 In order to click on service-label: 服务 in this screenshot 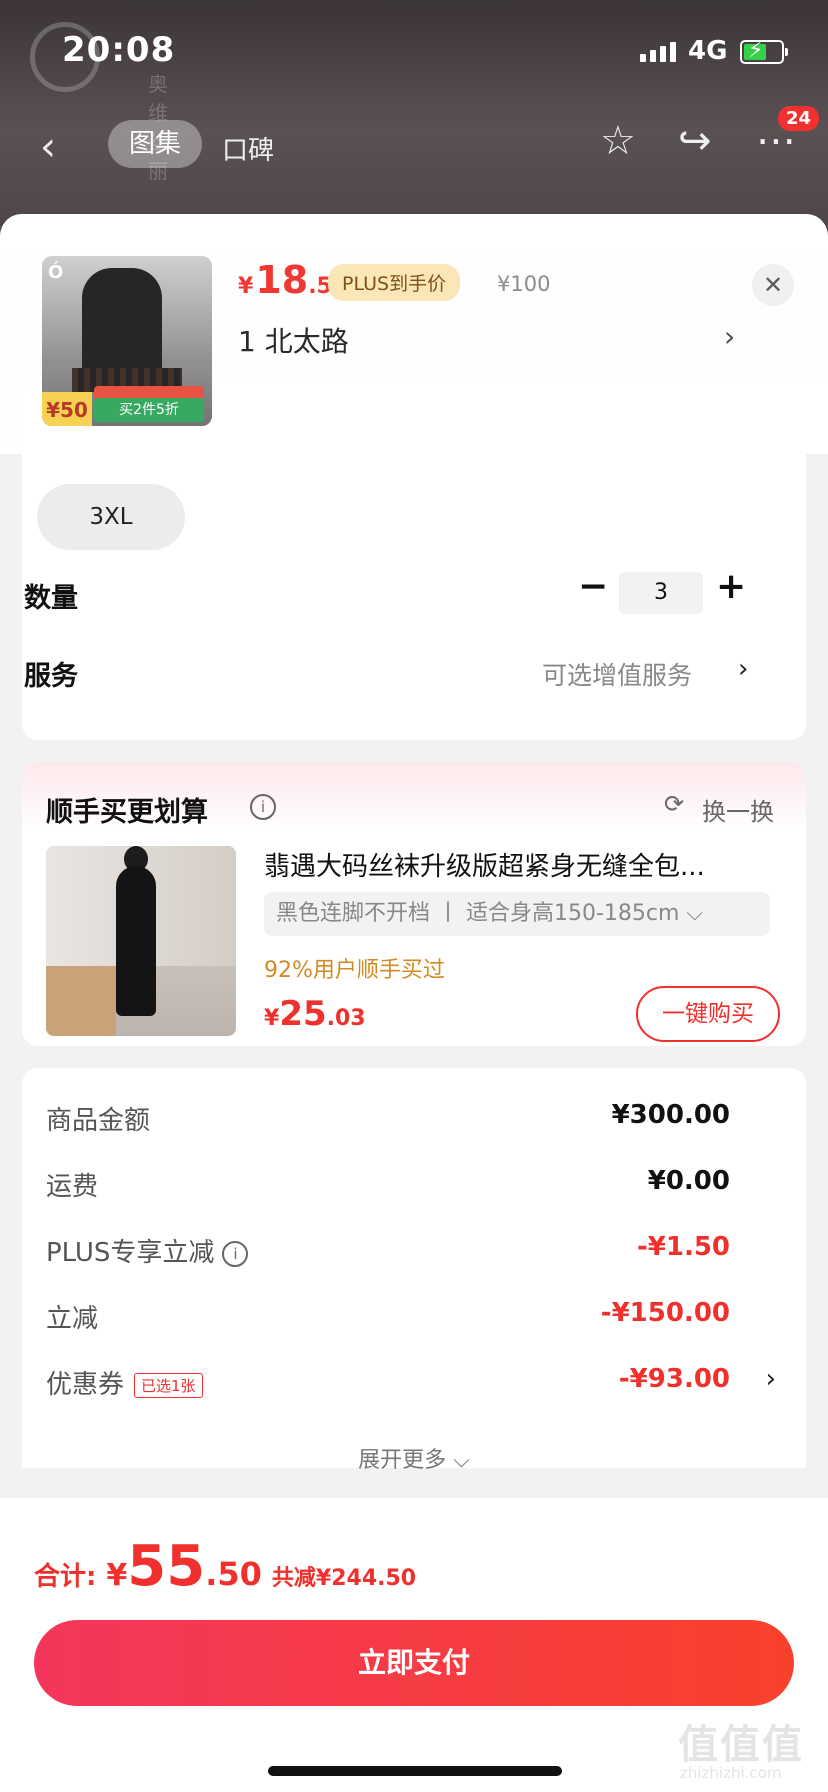, I will do `click(51, 676)`.